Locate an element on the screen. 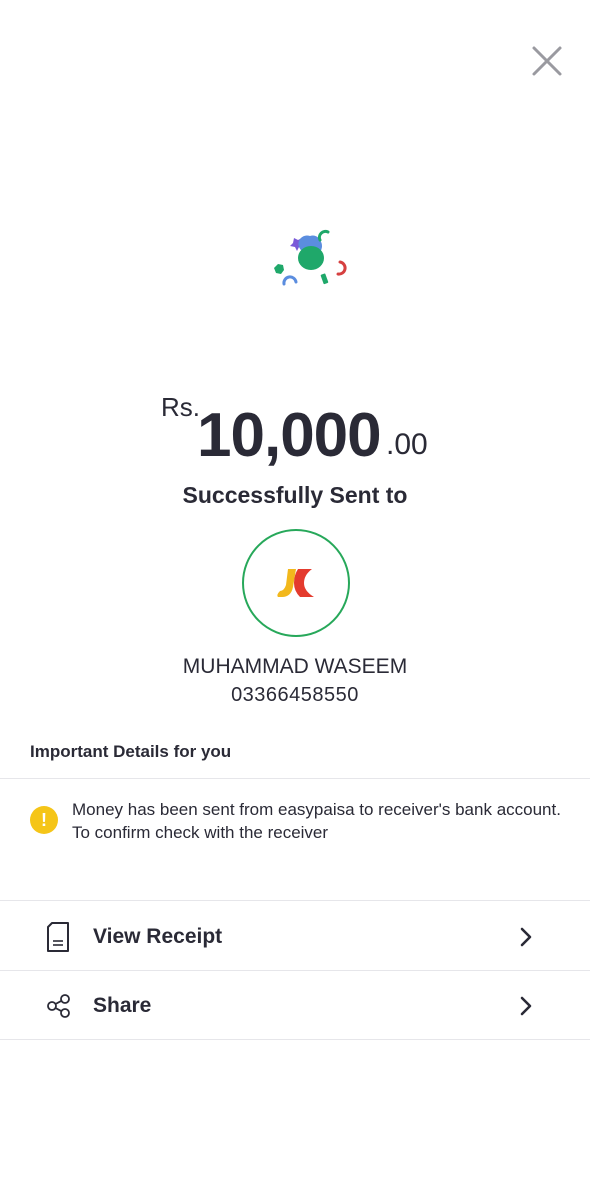  amount-display: Rs. 10,000 .00 is located at coordinates (295, 429).